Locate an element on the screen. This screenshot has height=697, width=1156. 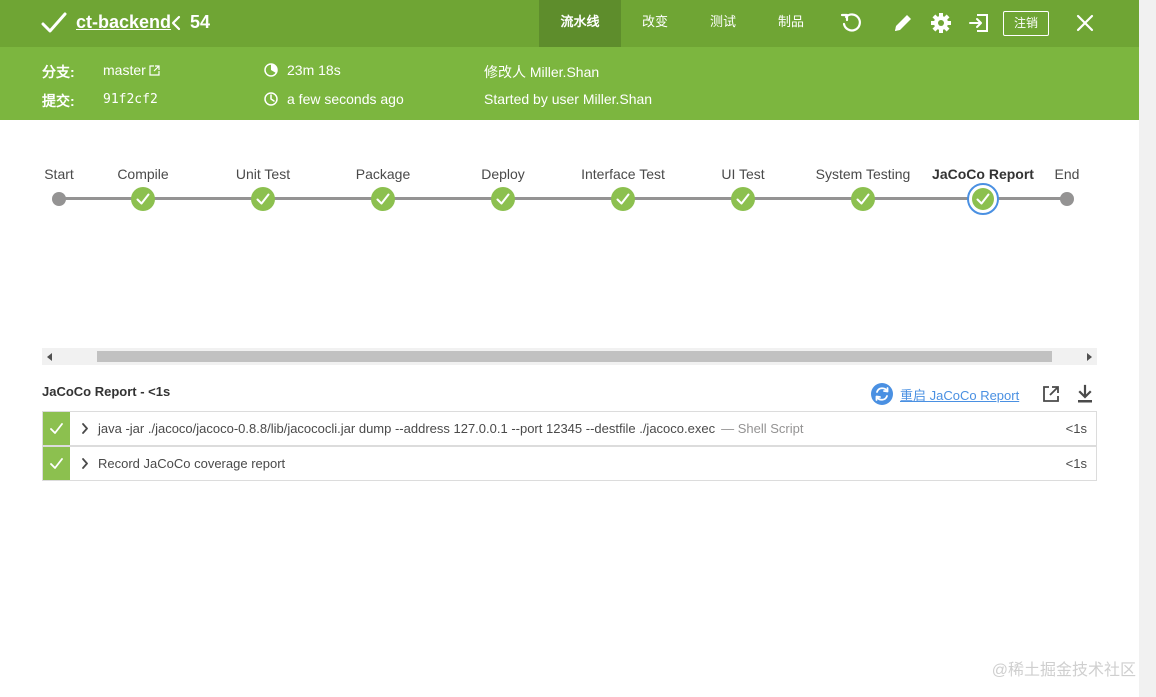
tab-tests-label: 测试 is located at coordinates (722, 21).